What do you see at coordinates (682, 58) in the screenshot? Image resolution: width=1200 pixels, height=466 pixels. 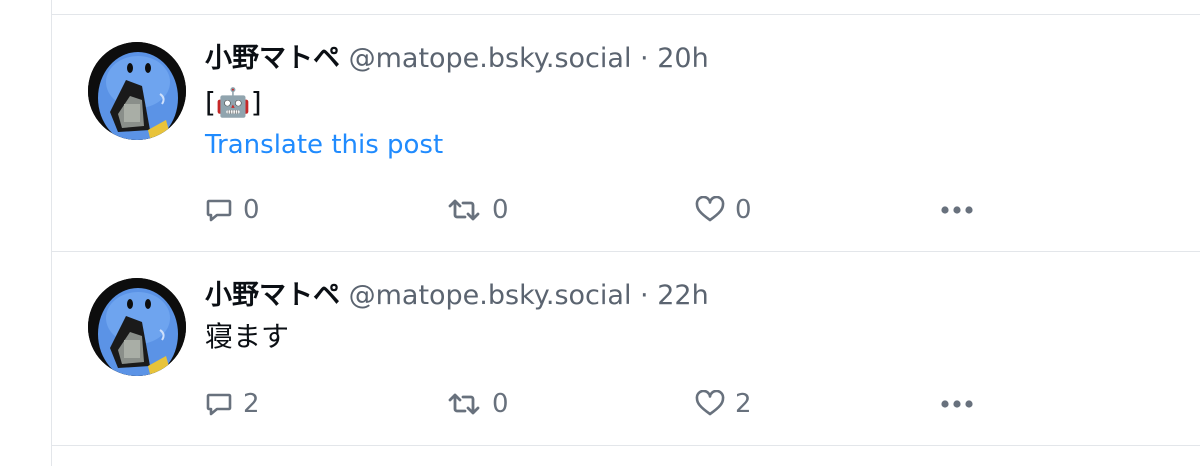 I see `post-time: 20h` at bounding box center [682, 58].